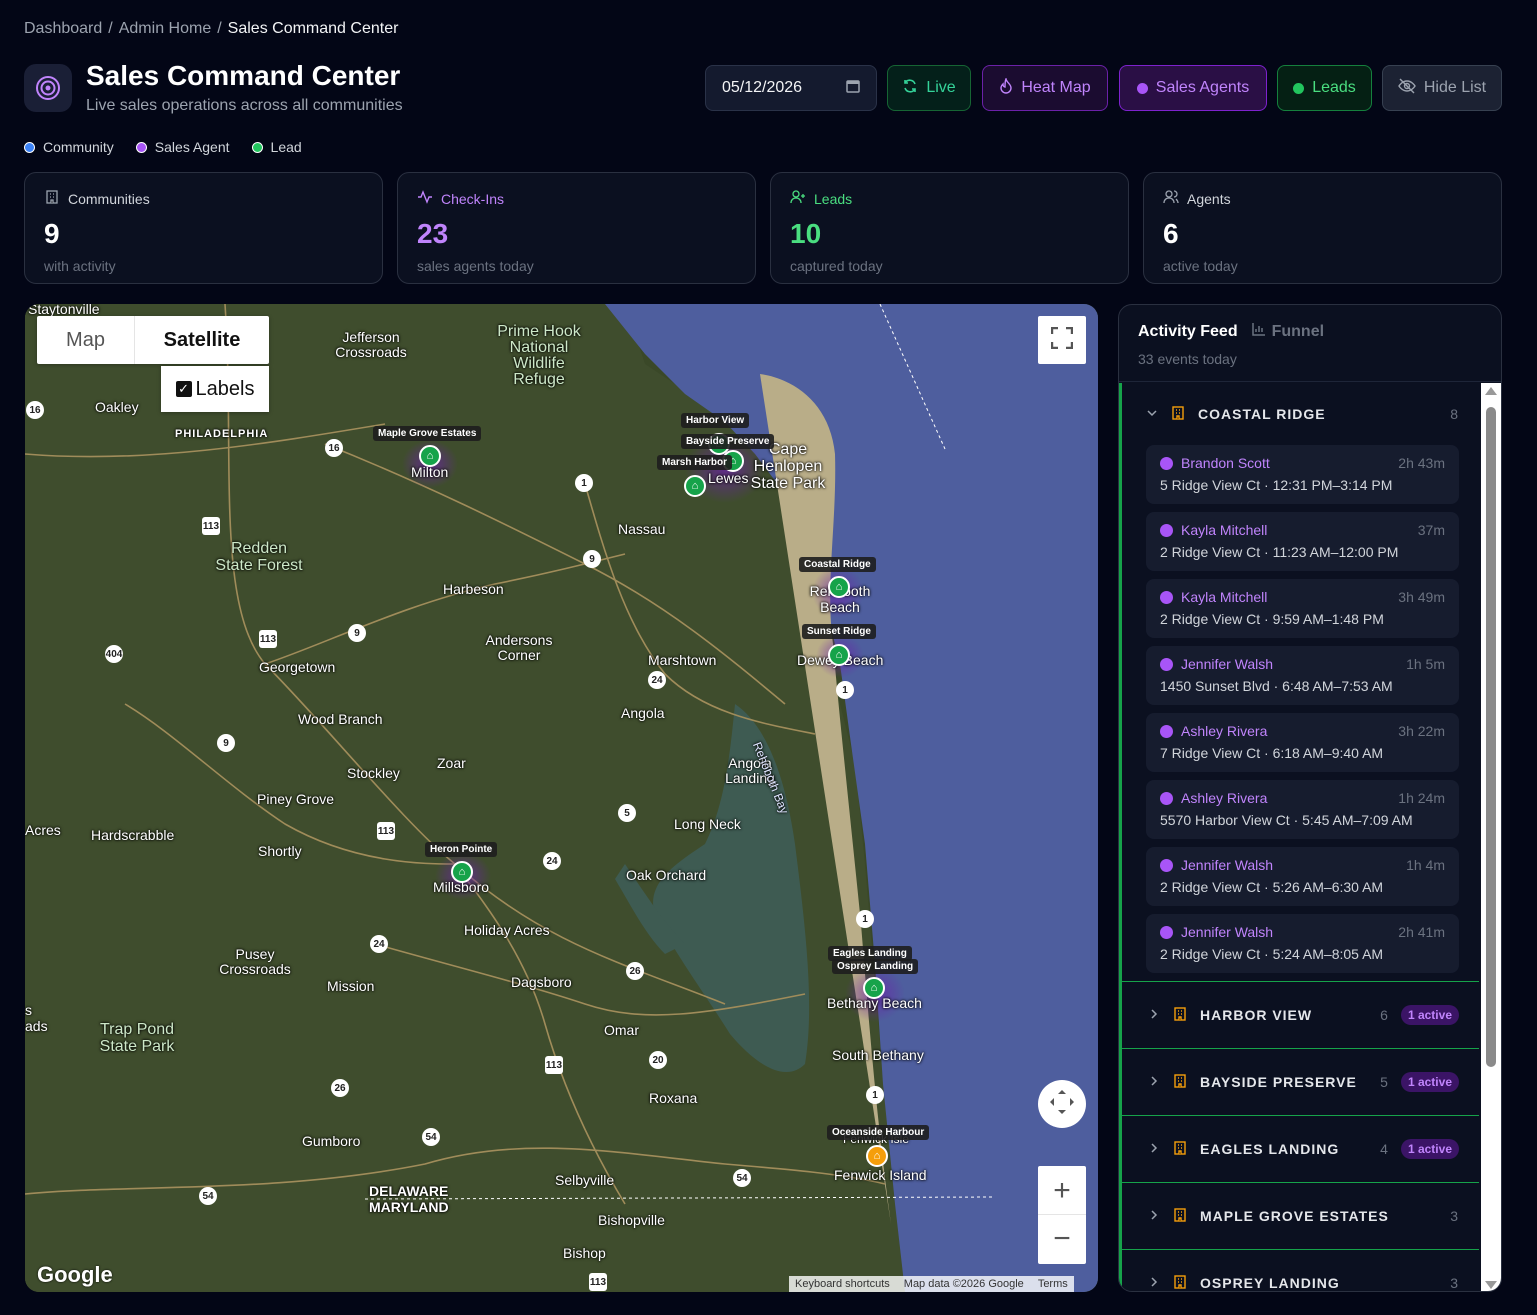 The width and height of the screenshot is (1537, 1315). I want to click on live-button: Live, so click(929, 88).